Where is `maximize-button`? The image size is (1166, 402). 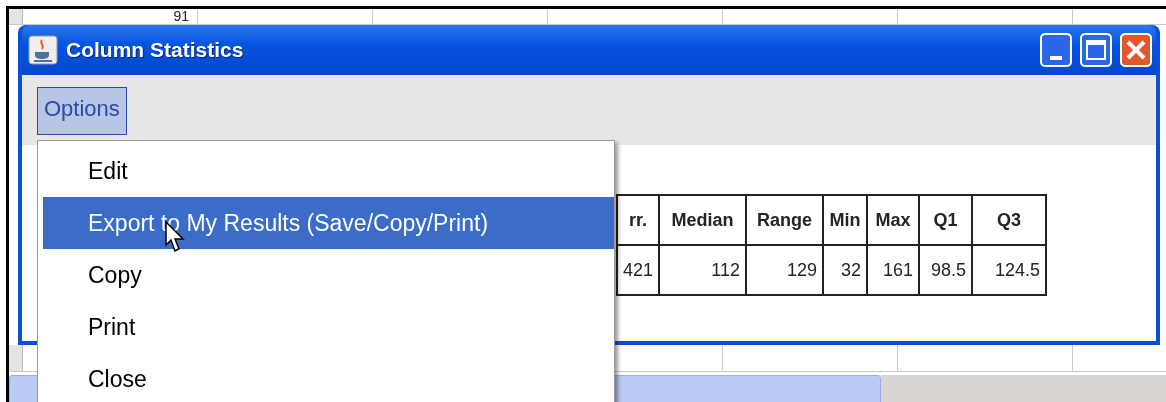 maximize-button is located at coordinates (1096, 50).